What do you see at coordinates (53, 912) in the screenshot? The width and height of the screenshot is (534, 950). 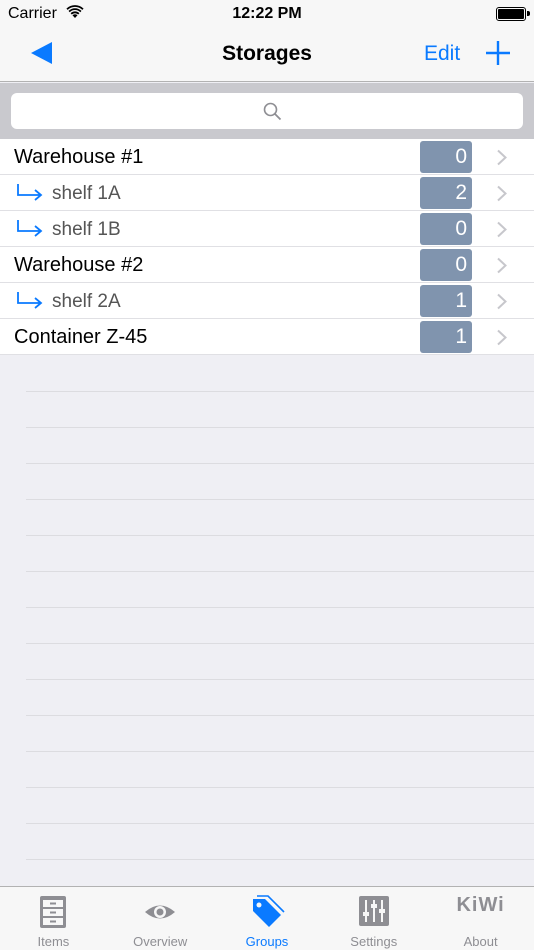 I see `cabinet-icon` at bounding box center [53, 912].